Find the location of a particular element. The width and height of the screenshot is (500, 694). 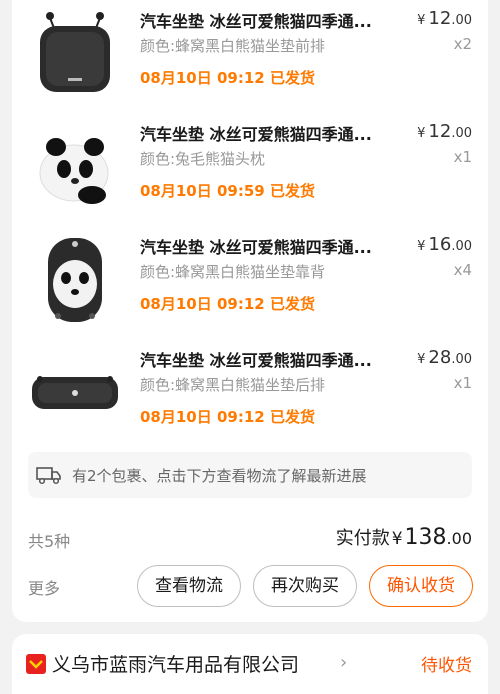

product-image-seat-front is located at coordinates (75, 55).